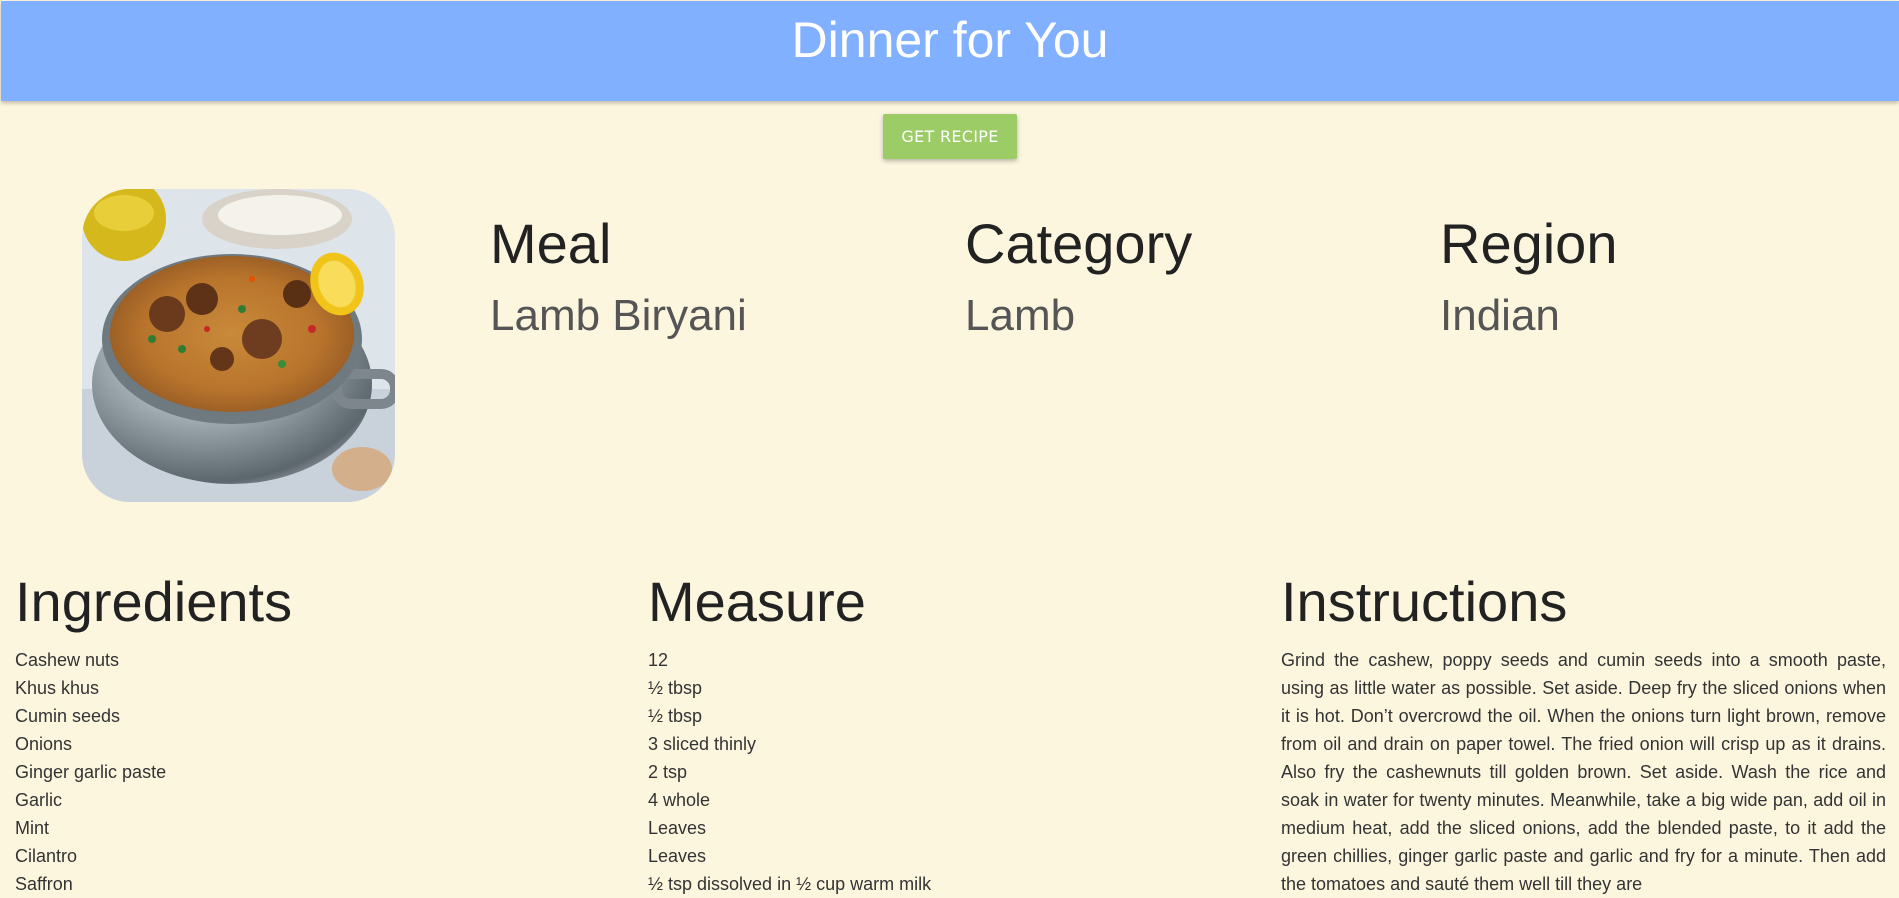  What do you see at coordinates (91, 772) in the screenshot?
I see `list-item: Ginger garlic paste` at bounding box center [91, 772].